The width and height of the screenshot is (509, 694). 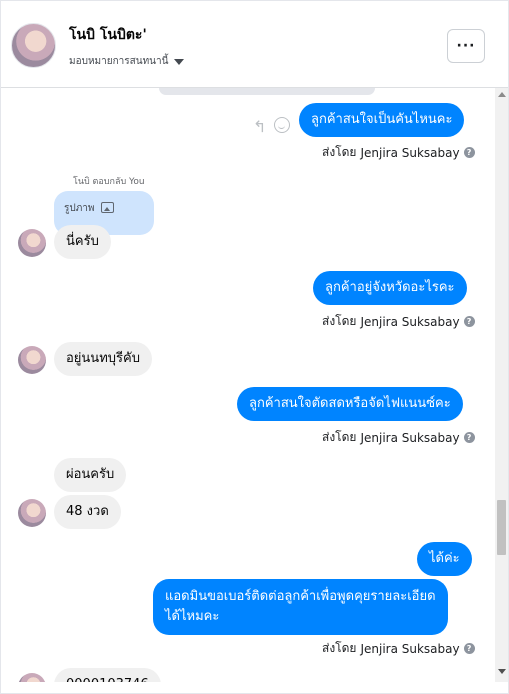 I want to click on contact-name: โนบิ โนบิตะ', so click(x=108, y=35).